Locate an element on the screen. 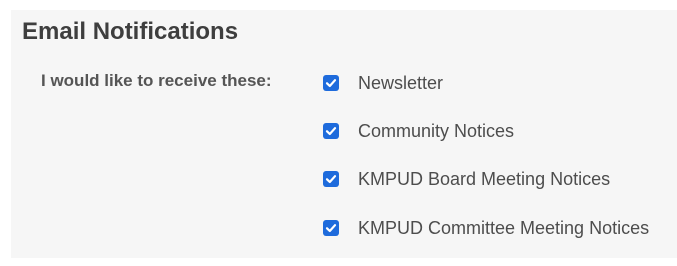 The width and height of the screenshot is (677, 266). option-committee-meeting-notices: KMPUD Committee Meeting Notices is located at coordinates (486, 228).